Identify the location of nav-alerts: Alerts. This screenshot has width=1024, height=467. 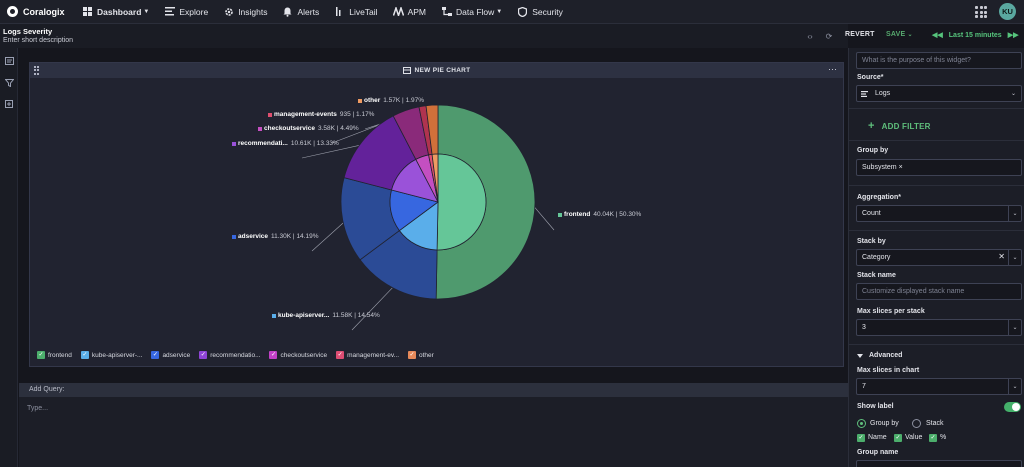
(300, 11).